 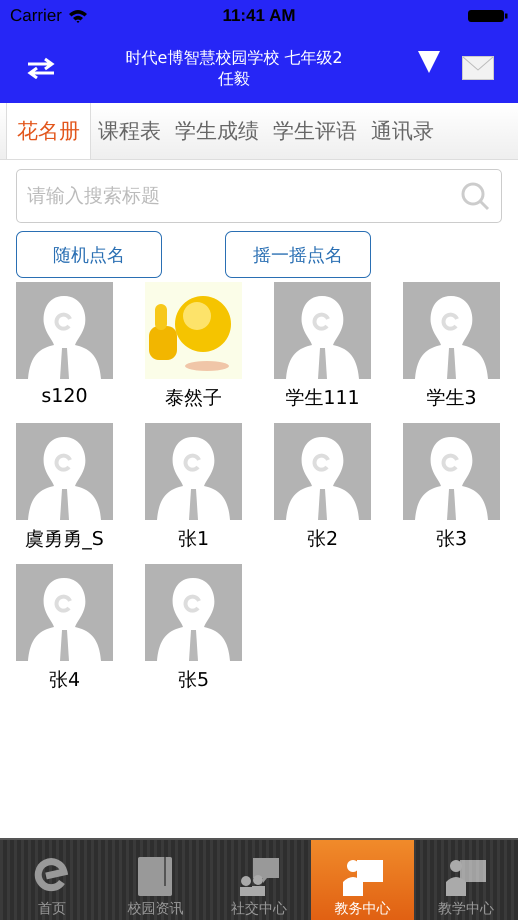 I want to click on section-tab: 学生成绩, so click(x=217, y=131).